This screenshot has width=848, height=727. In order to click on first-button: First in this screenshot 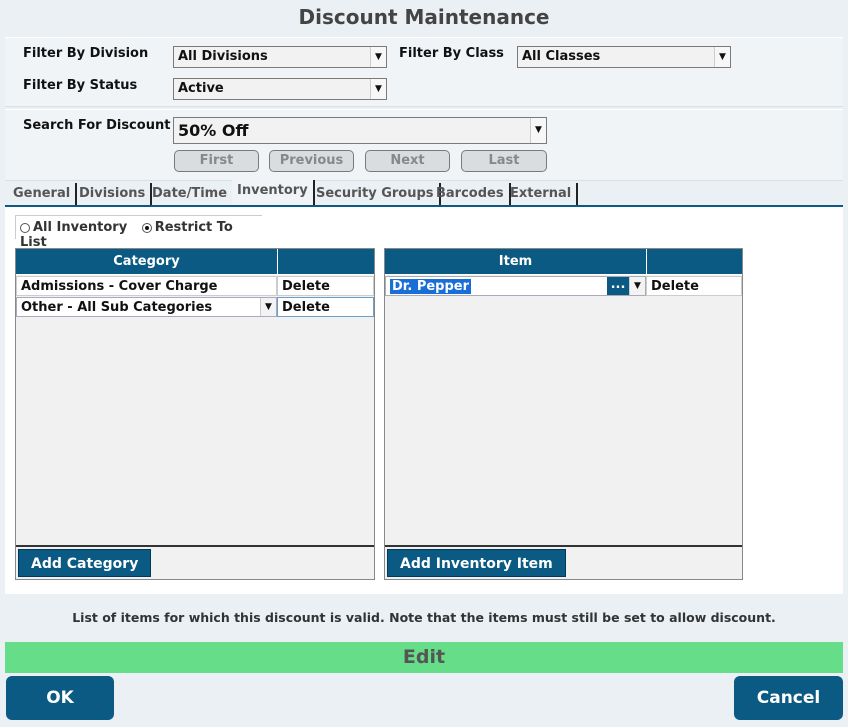, I will do `click(216, 161)`.